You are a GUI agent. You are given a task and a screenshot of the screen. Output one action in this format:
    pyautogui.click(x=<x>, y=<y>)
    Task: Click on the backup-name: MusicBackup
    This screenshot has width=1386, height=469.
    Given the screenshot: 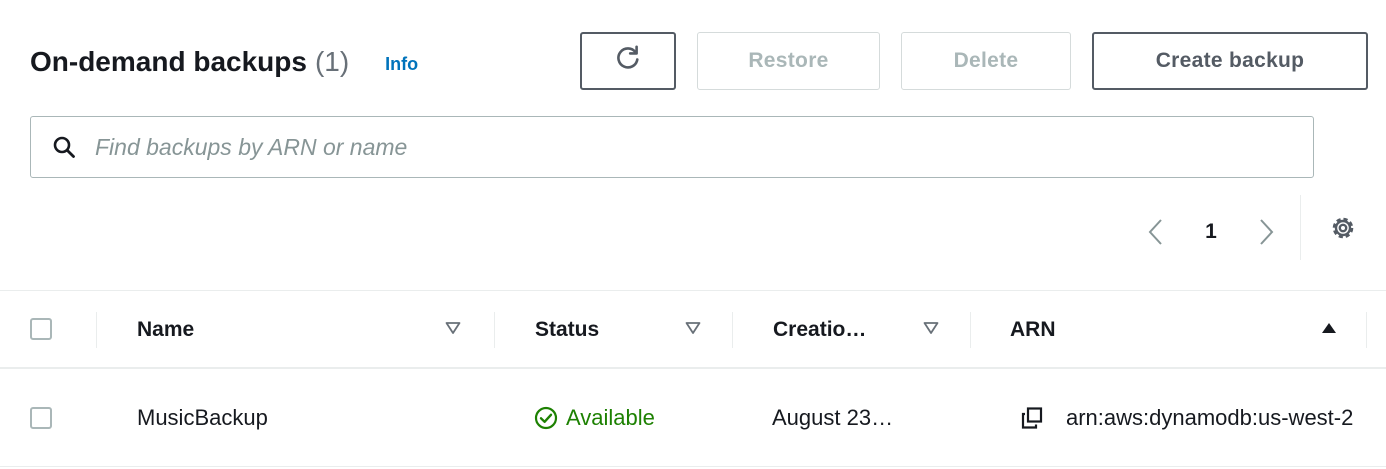 What is the action you would take?
    pyautogui.click(x=202, y=417)
    